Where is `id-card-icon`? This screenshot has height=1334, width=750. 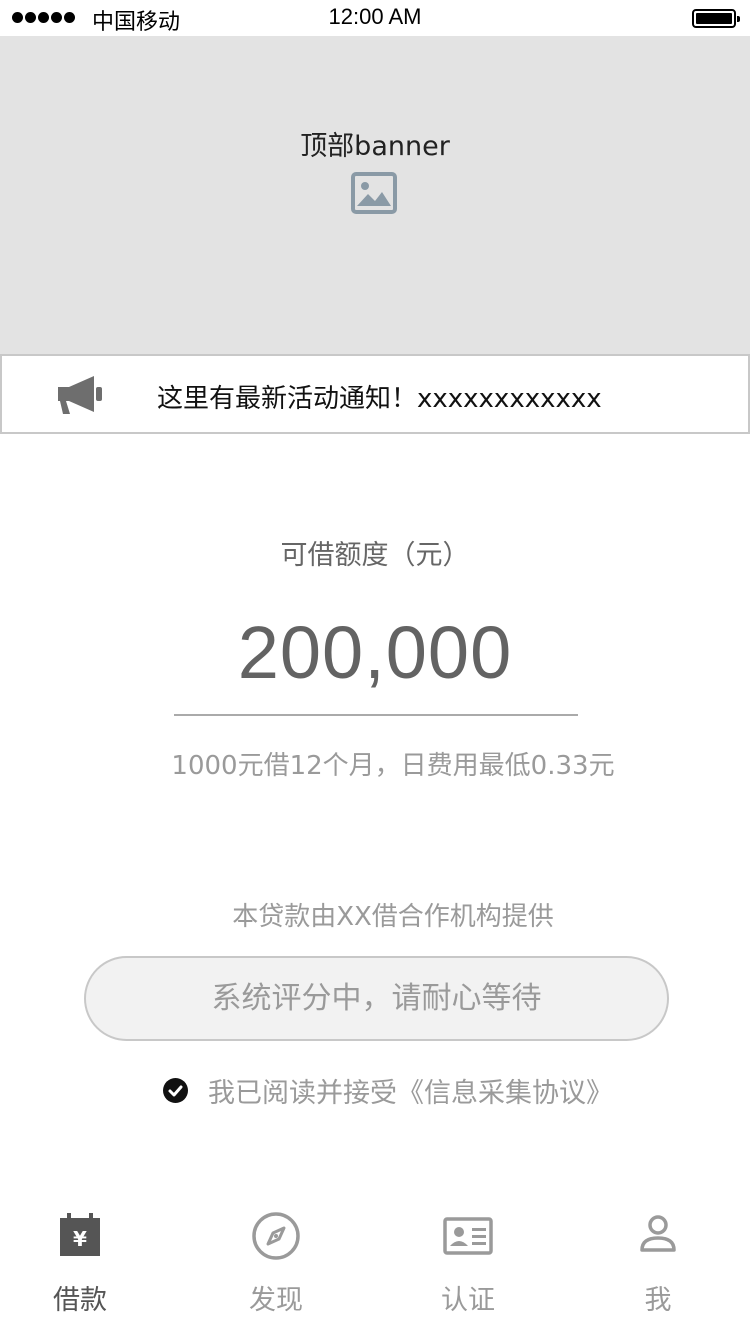 id-card-icon is located at coordinates (468, 1236).